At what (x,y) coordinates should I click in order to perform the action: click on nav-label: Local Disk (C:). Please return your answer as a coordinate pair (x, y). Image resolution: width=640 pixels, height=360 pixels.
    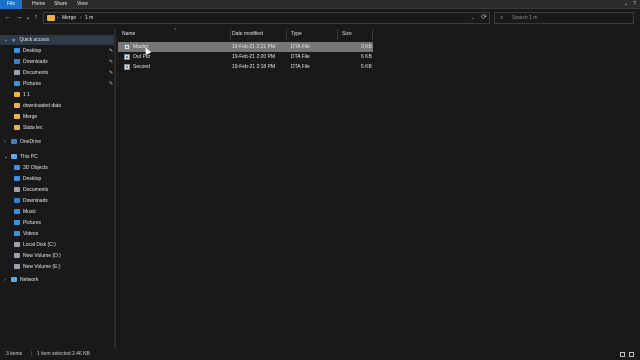
    Looking at the image, I should click on (39, 245).